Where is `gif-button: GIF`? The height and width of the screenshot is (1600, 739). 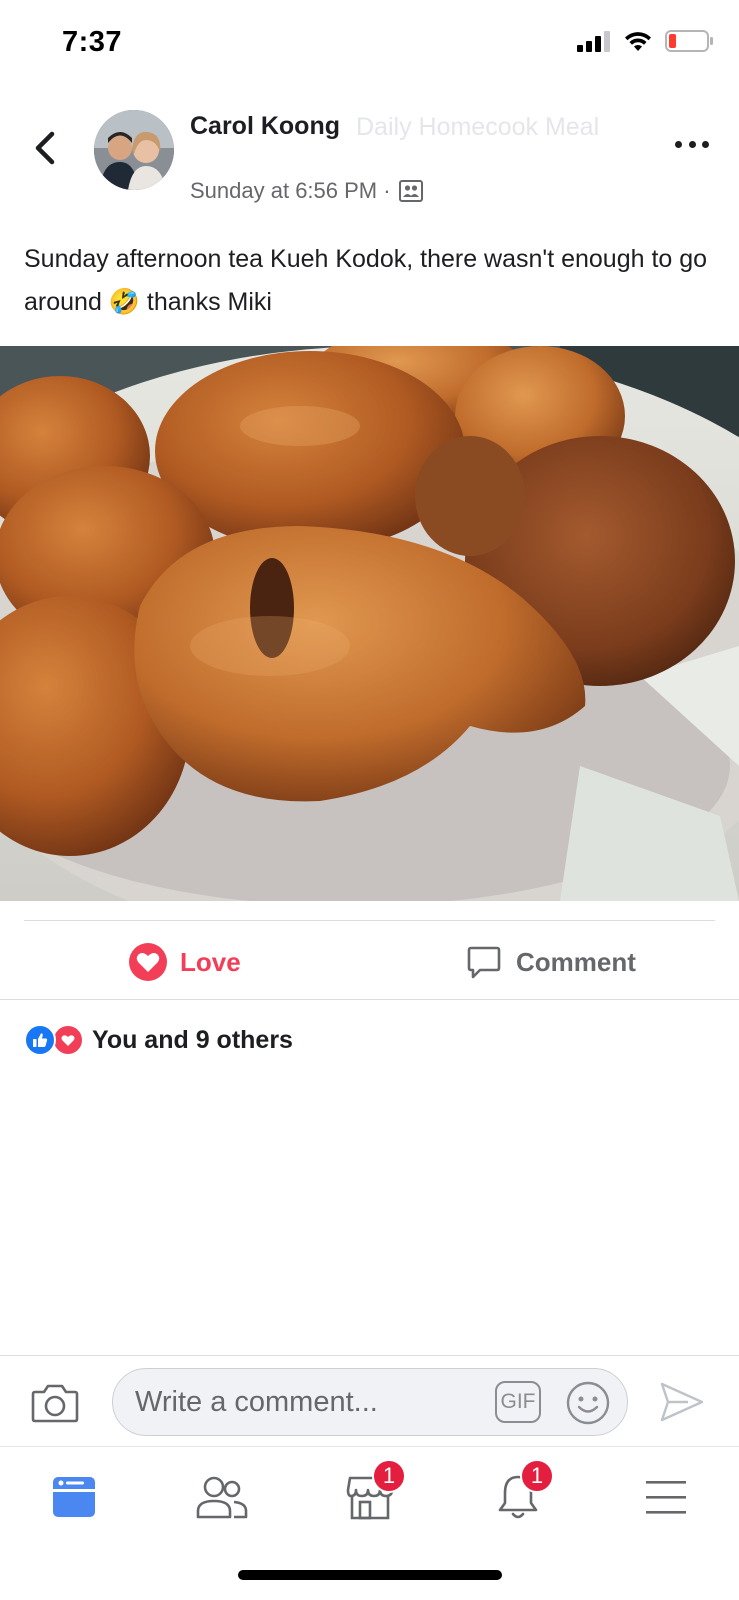
gif-button: GIF is located at coordinates (518, 1402).